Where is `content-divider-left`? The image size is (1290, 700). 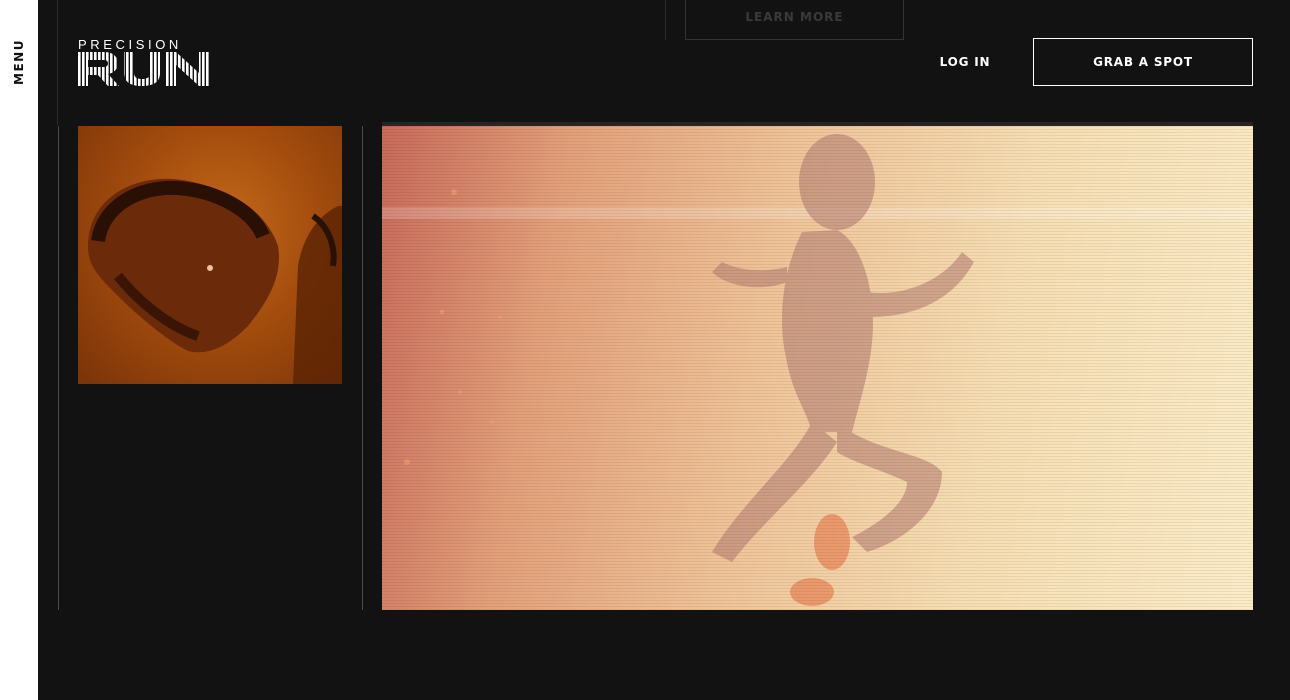 content-divider-left is located at coordinates (58, 368).